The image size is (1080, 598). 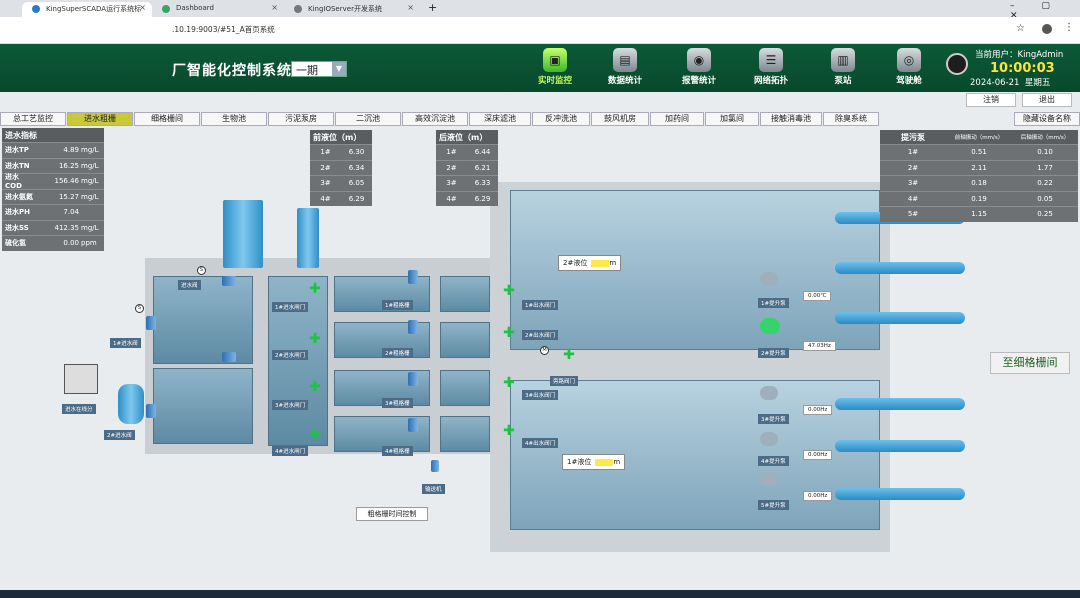 What do you see at coordinates (620, 119) in the screenshot?
I see `tab-blower-room: 鼓风机房` at bounding box center [620, 119].